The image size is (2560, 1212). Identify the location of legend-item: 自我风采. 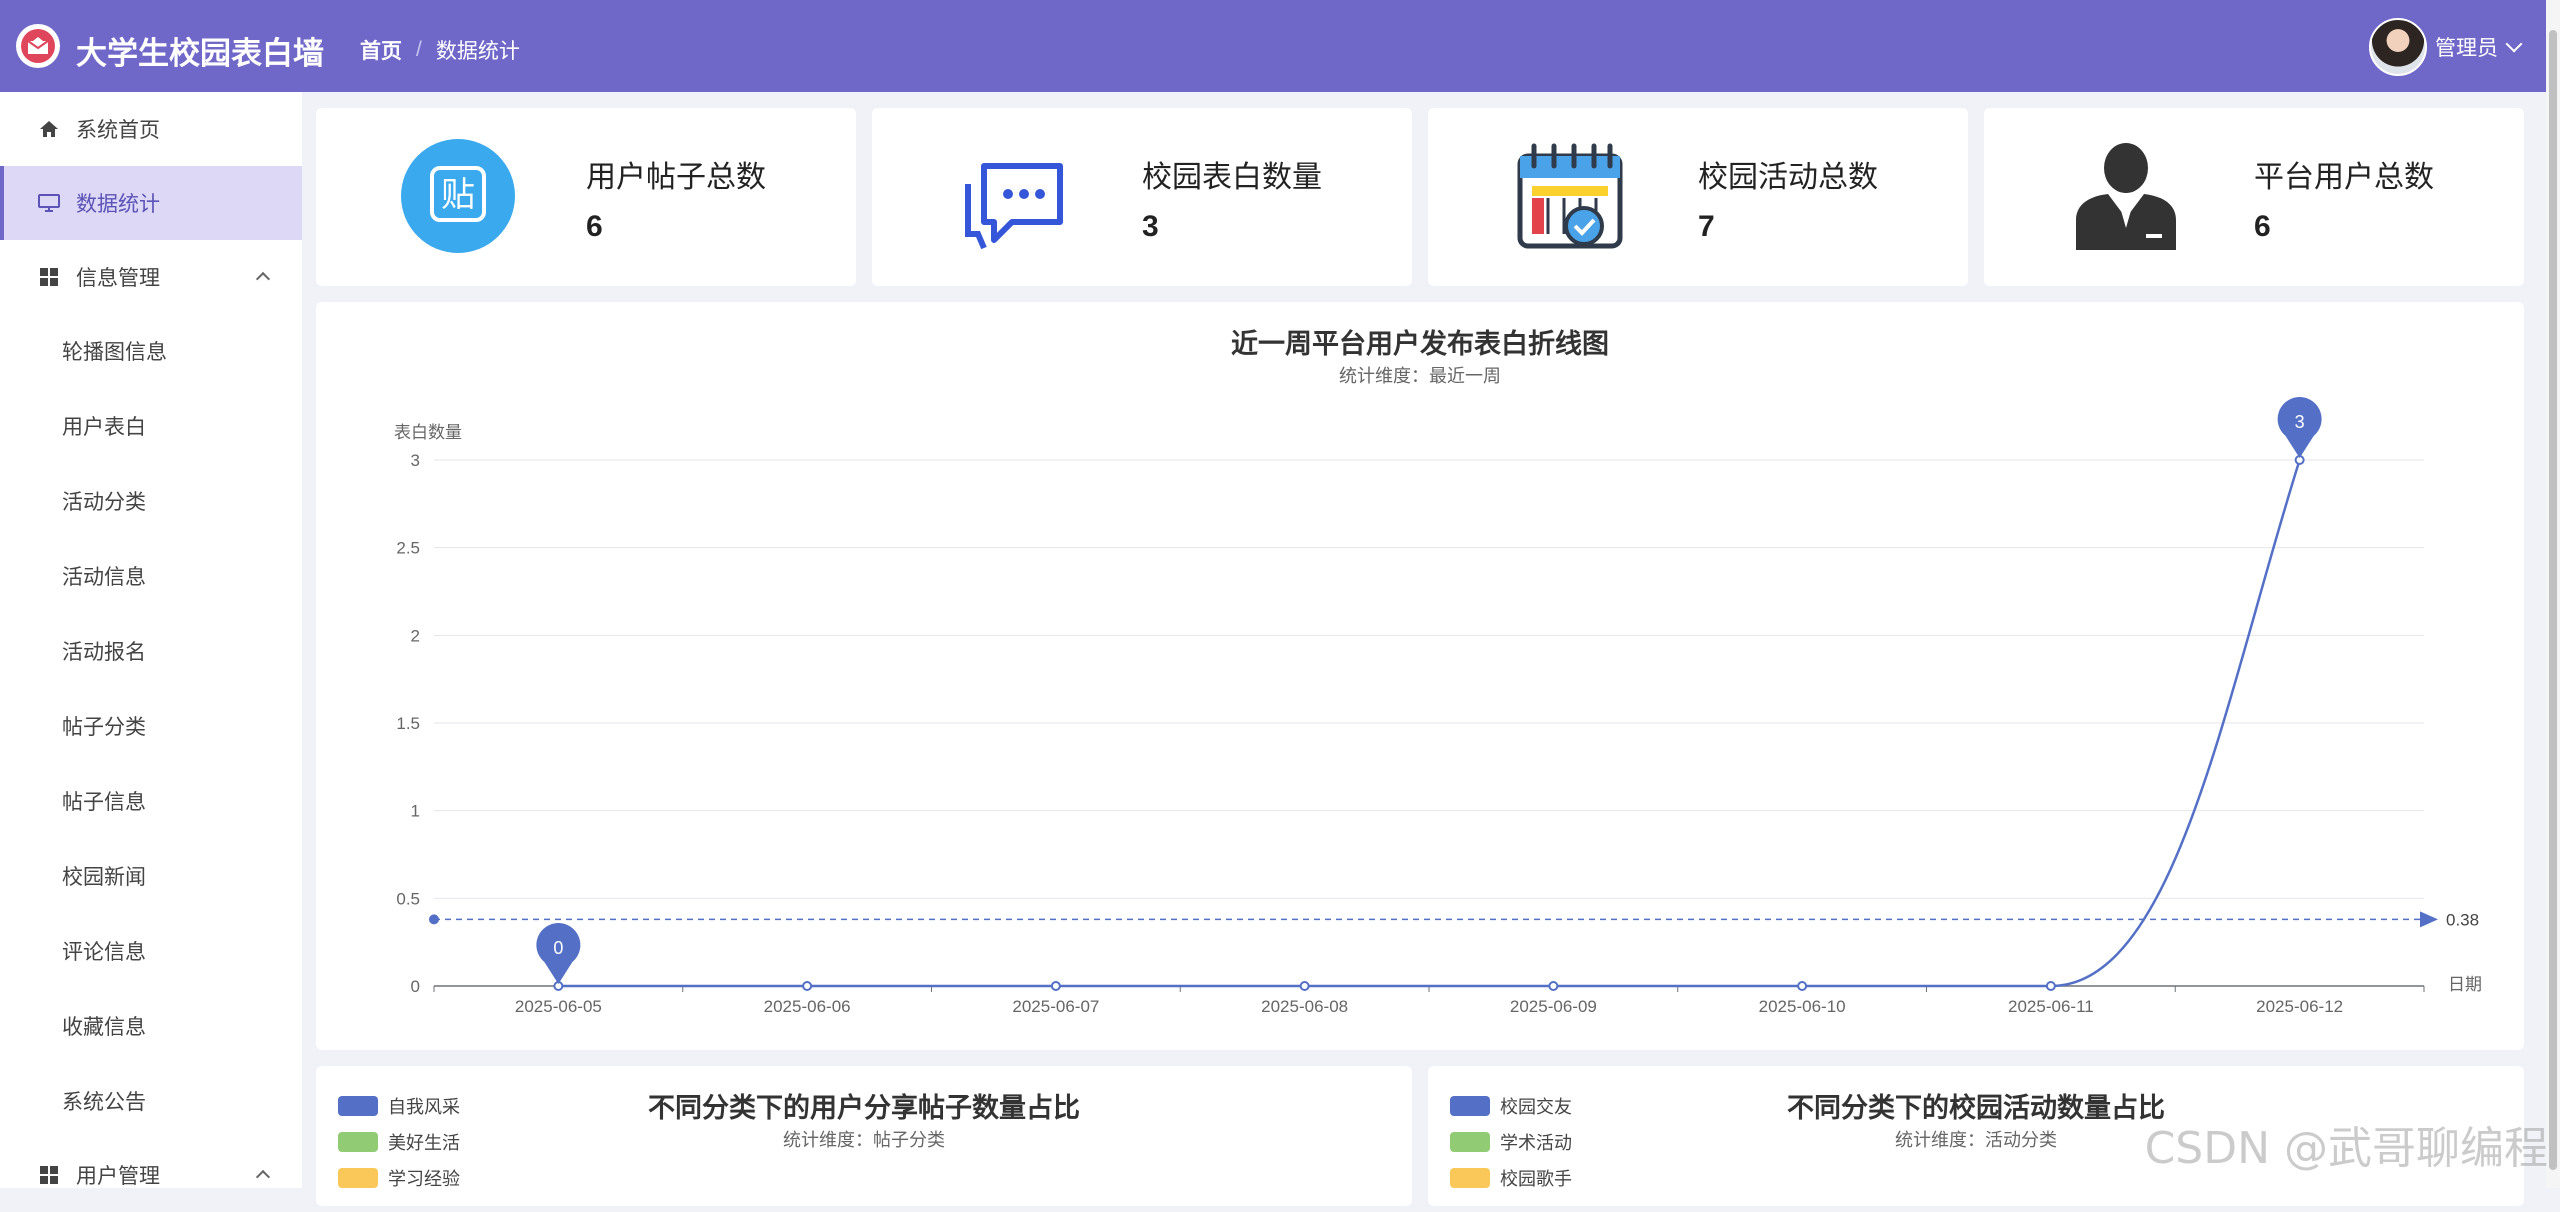
(399, 1106).